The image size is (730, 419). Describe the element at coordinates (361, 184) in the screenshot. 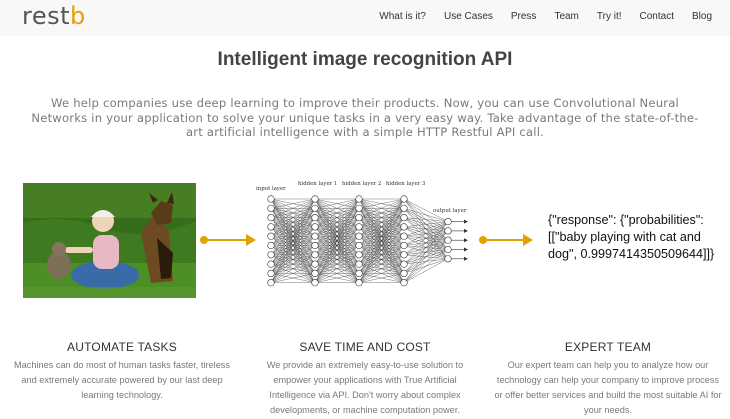

I see `label-hidden-layer-2: hidden layer 2` at that location.